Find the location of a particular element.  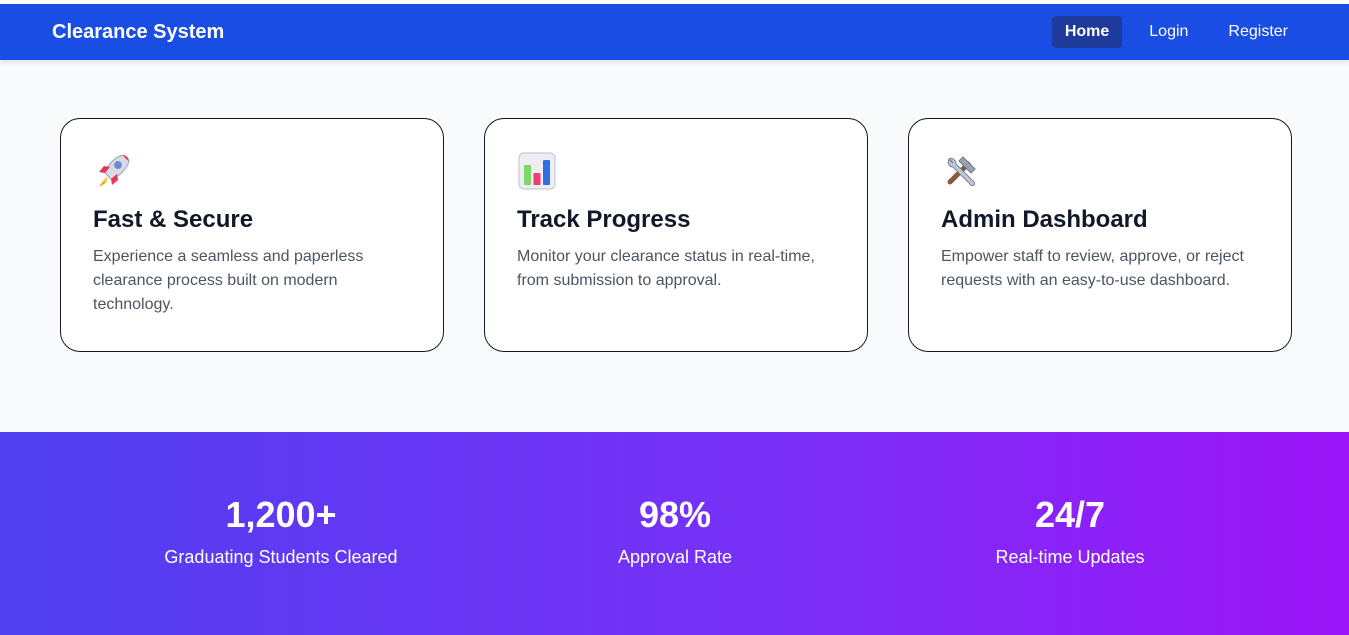

stat-realtime-updates: 24/7 Real-time Updates is located at coordinates (1070, 531).